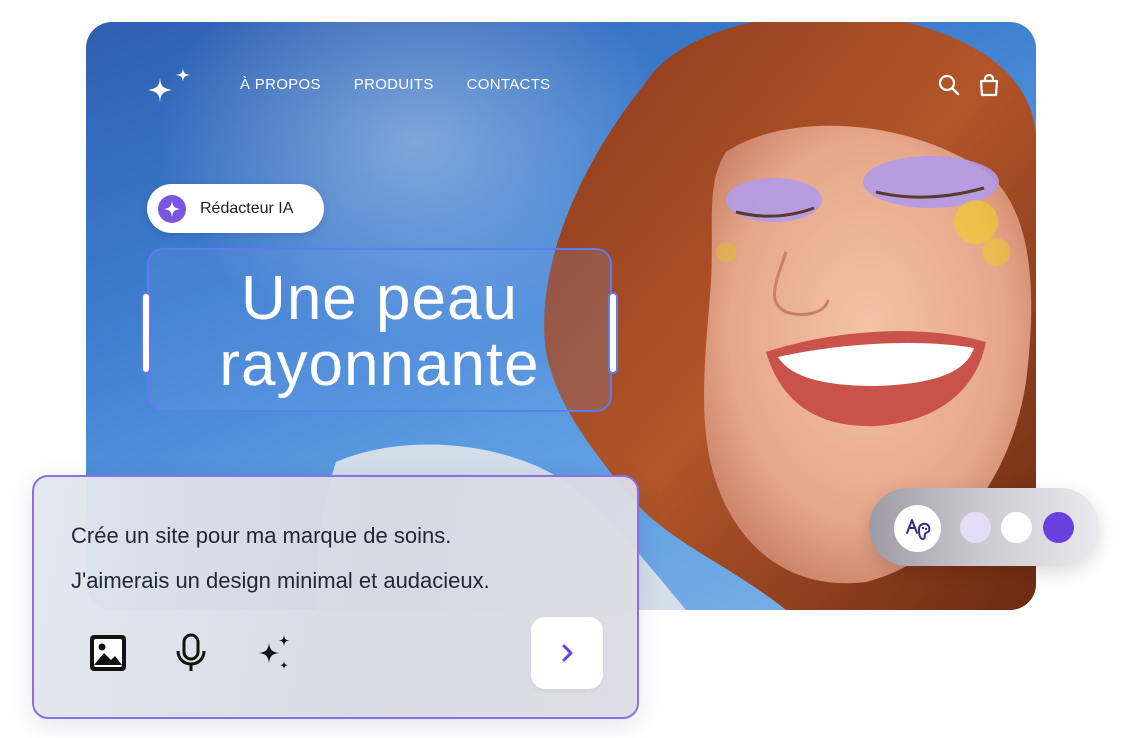  Describe the element at coordinates (280, 84) in the screenshot. I see `nav-item-a-propos: À PROPOS` at that location.